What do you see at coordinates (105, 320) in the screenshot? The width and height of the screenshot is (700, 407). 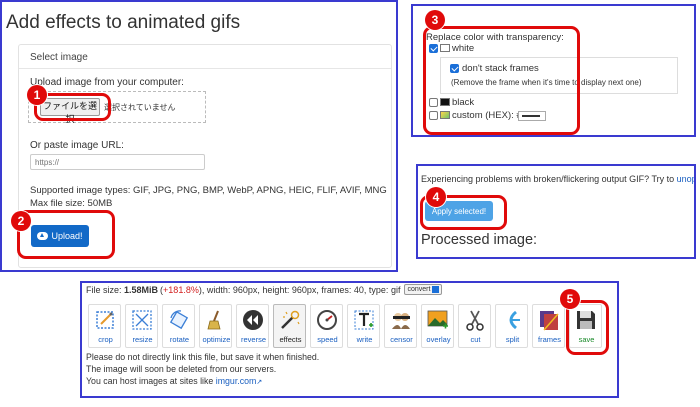 I see `crop-icon` at bounding box center [105, 320].